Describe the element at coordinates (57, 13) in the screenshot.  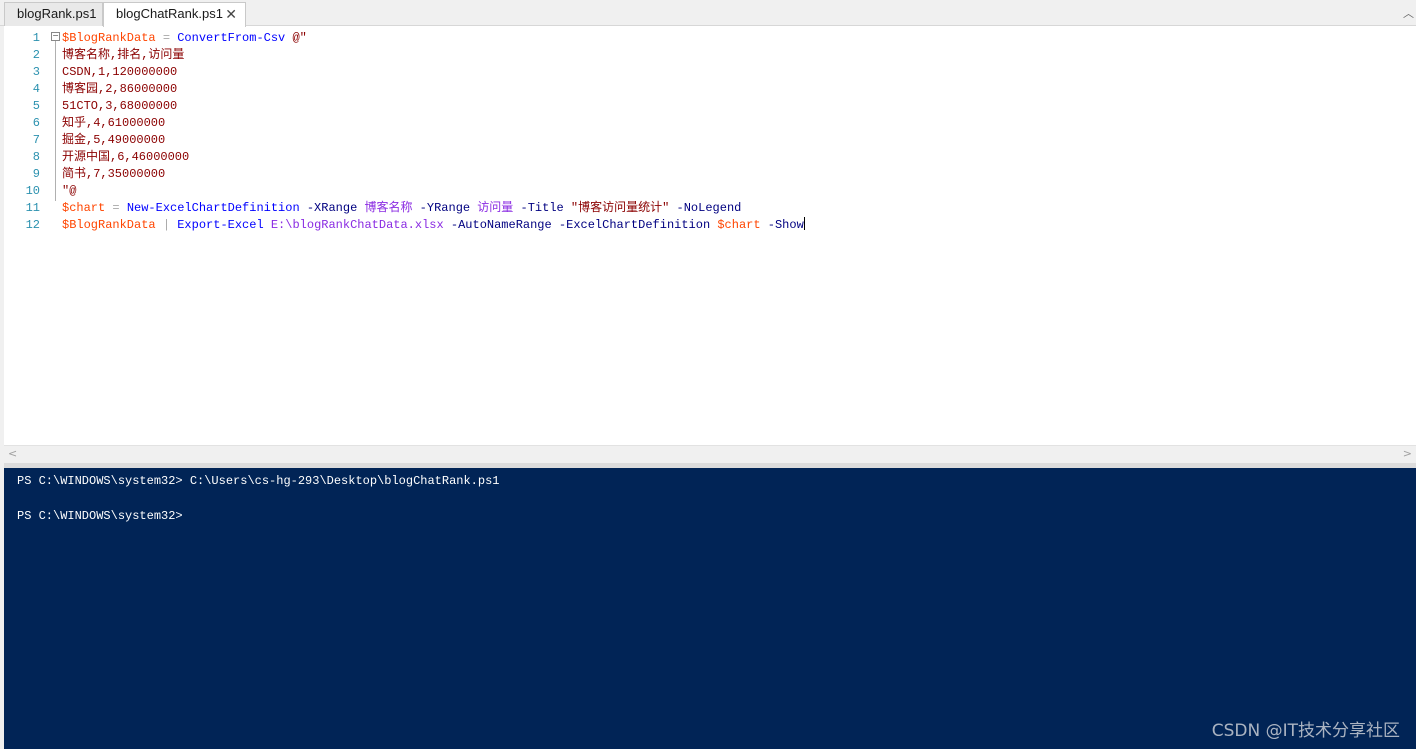
I see `tab-label: blogRank.ps1` at that location.